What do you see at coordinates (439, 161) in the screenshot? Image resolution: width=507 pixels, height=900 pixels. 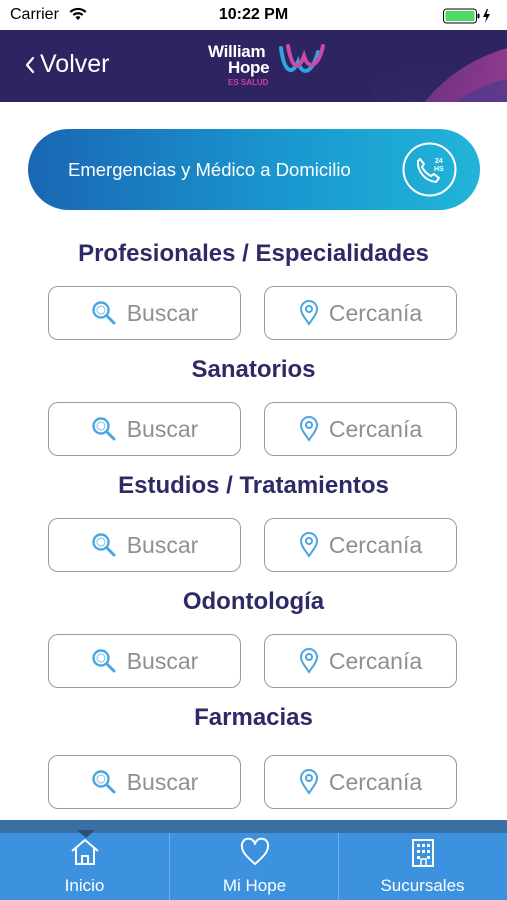 I see `svg-text: 24` at bounding box center [439, 161].